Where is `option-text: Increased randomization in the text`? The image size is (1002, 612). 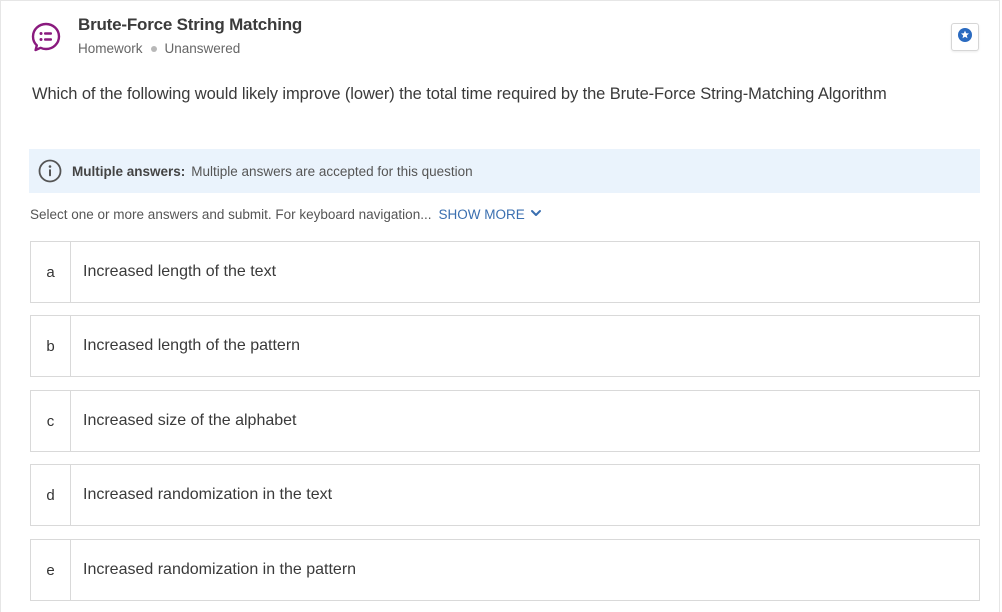 option-text: Increased randomization in the text is located at coordinates (208, 494).